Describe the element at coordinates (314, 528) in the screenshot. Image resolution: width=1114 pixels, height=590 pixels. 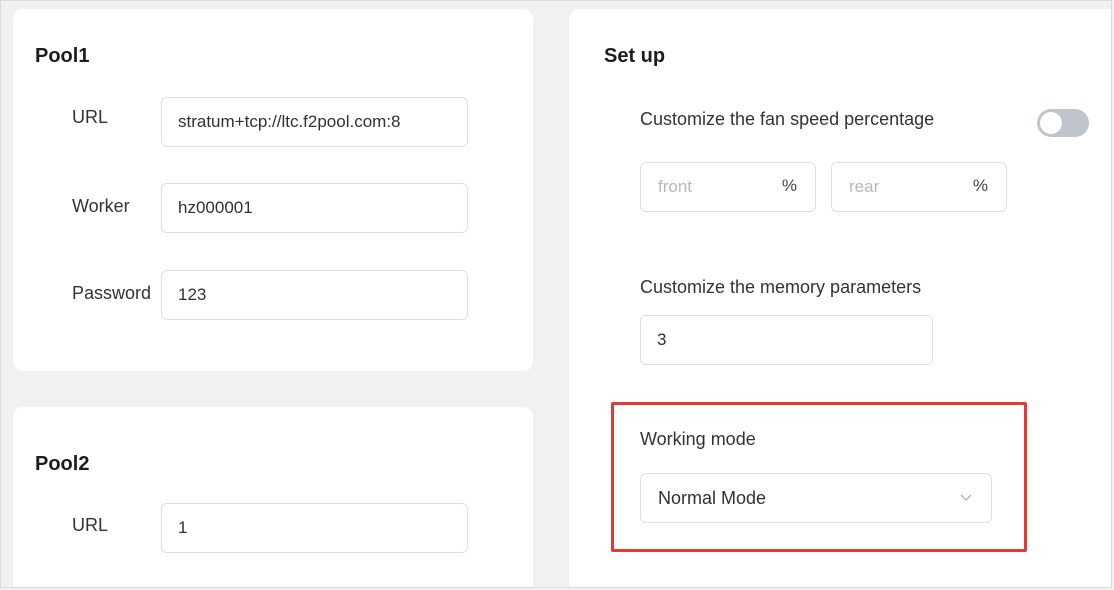
I see `pool2-url-input` at that location.